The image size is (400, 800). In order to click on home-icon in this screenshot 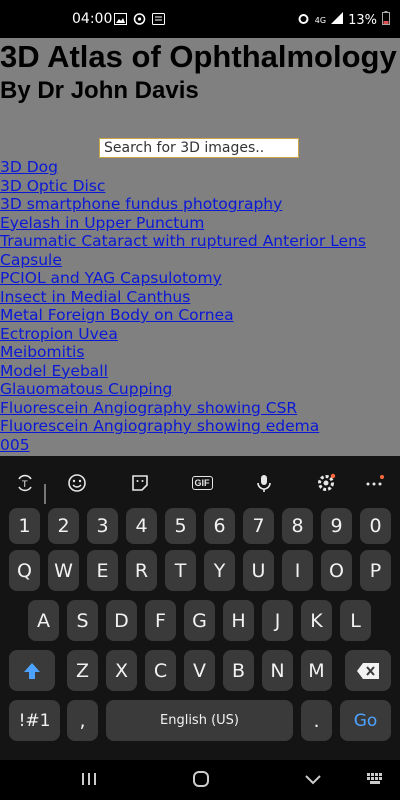, I will do `click(201, 781)`.